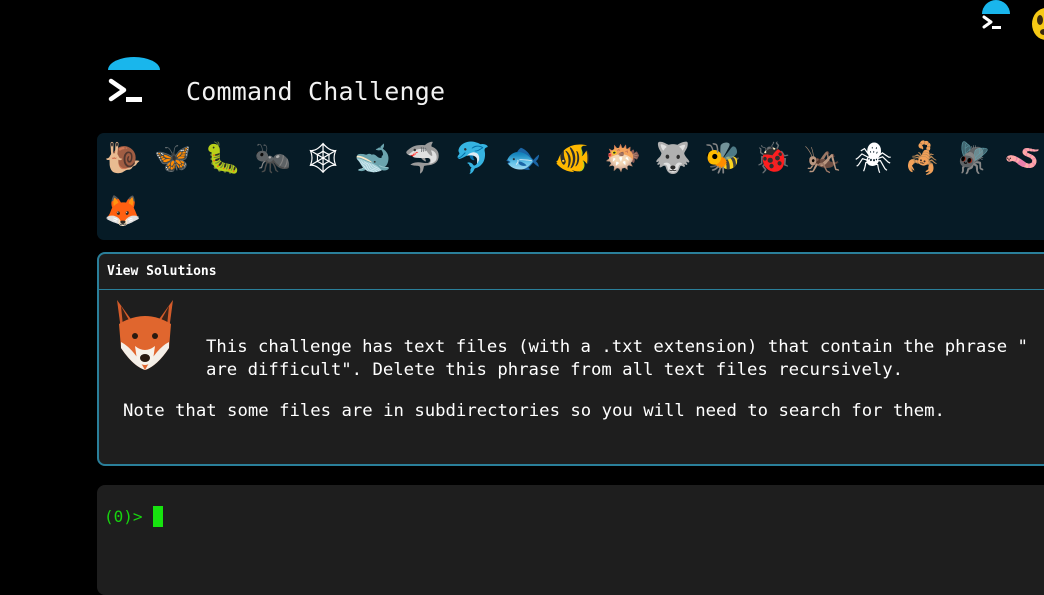  What do you see at coordinates (873, 159) in the screenshot?
I see `emoji-spider-icon: 🕷` at bounding box center [873, 159].